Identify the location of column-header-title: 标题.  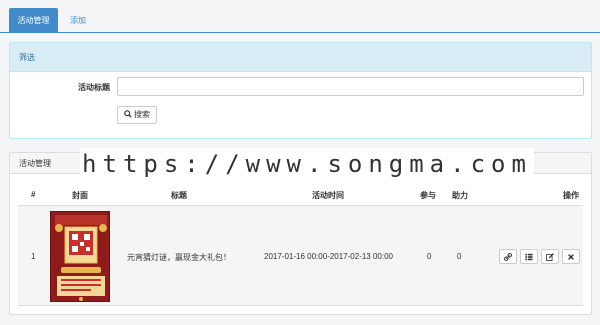
(179, 195).